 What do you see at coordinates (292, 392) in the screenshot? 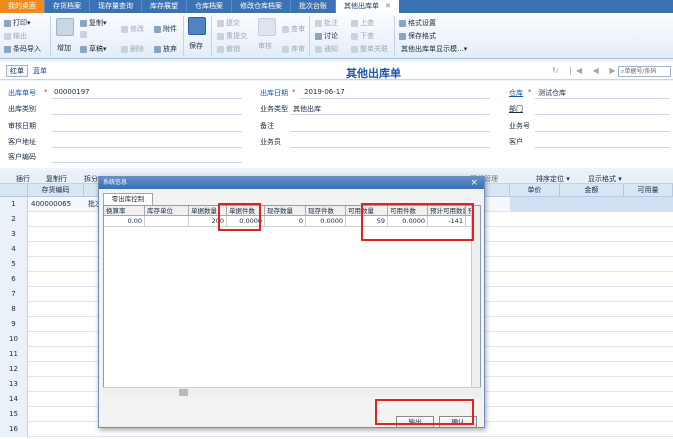
I see `horizontal-scrollbar` at bounding box center [292, 392].